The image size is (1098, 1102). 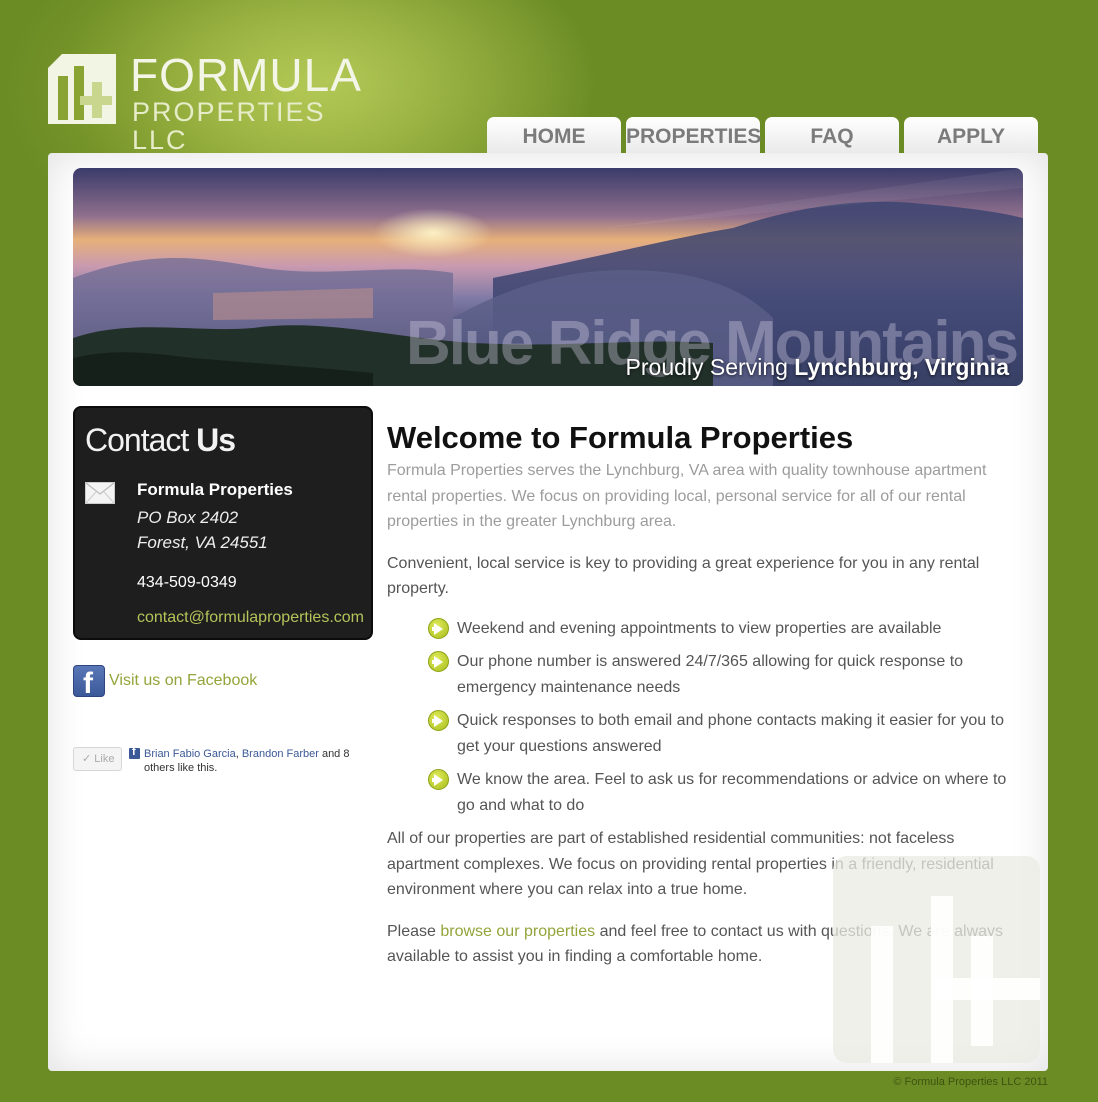 I want to click on logo: FORMULA PROPERTIES LLC, so click(x=213, y=101).